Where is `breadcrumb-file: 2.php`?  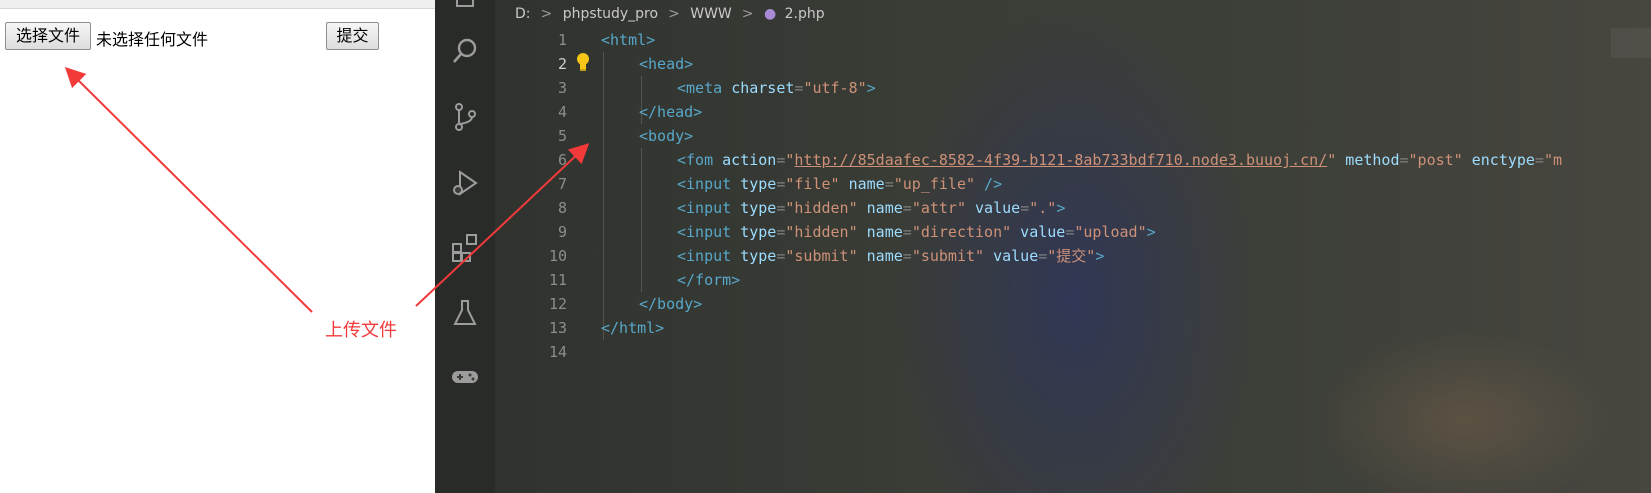
breadcrumb-file: 2.php is located at coordinates (805, 14).